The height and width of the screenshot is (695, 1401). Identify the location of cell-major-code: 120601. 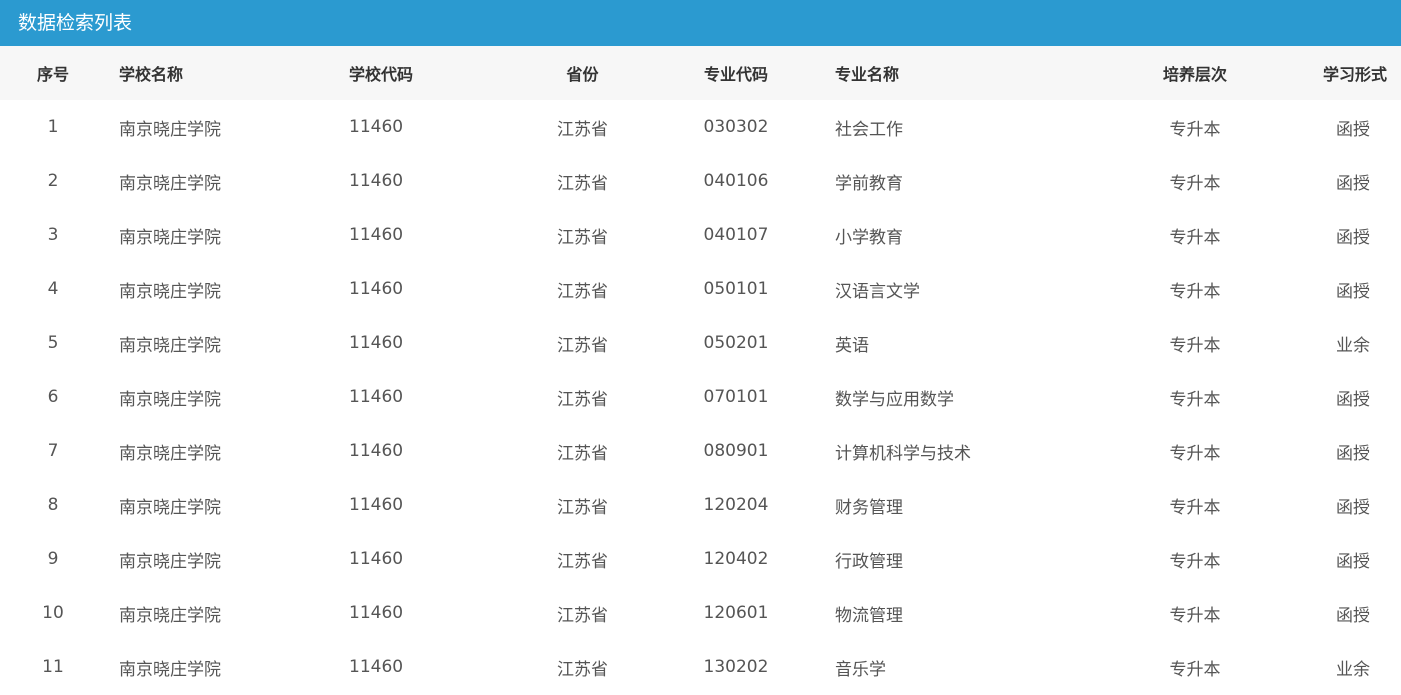
(736, 613).